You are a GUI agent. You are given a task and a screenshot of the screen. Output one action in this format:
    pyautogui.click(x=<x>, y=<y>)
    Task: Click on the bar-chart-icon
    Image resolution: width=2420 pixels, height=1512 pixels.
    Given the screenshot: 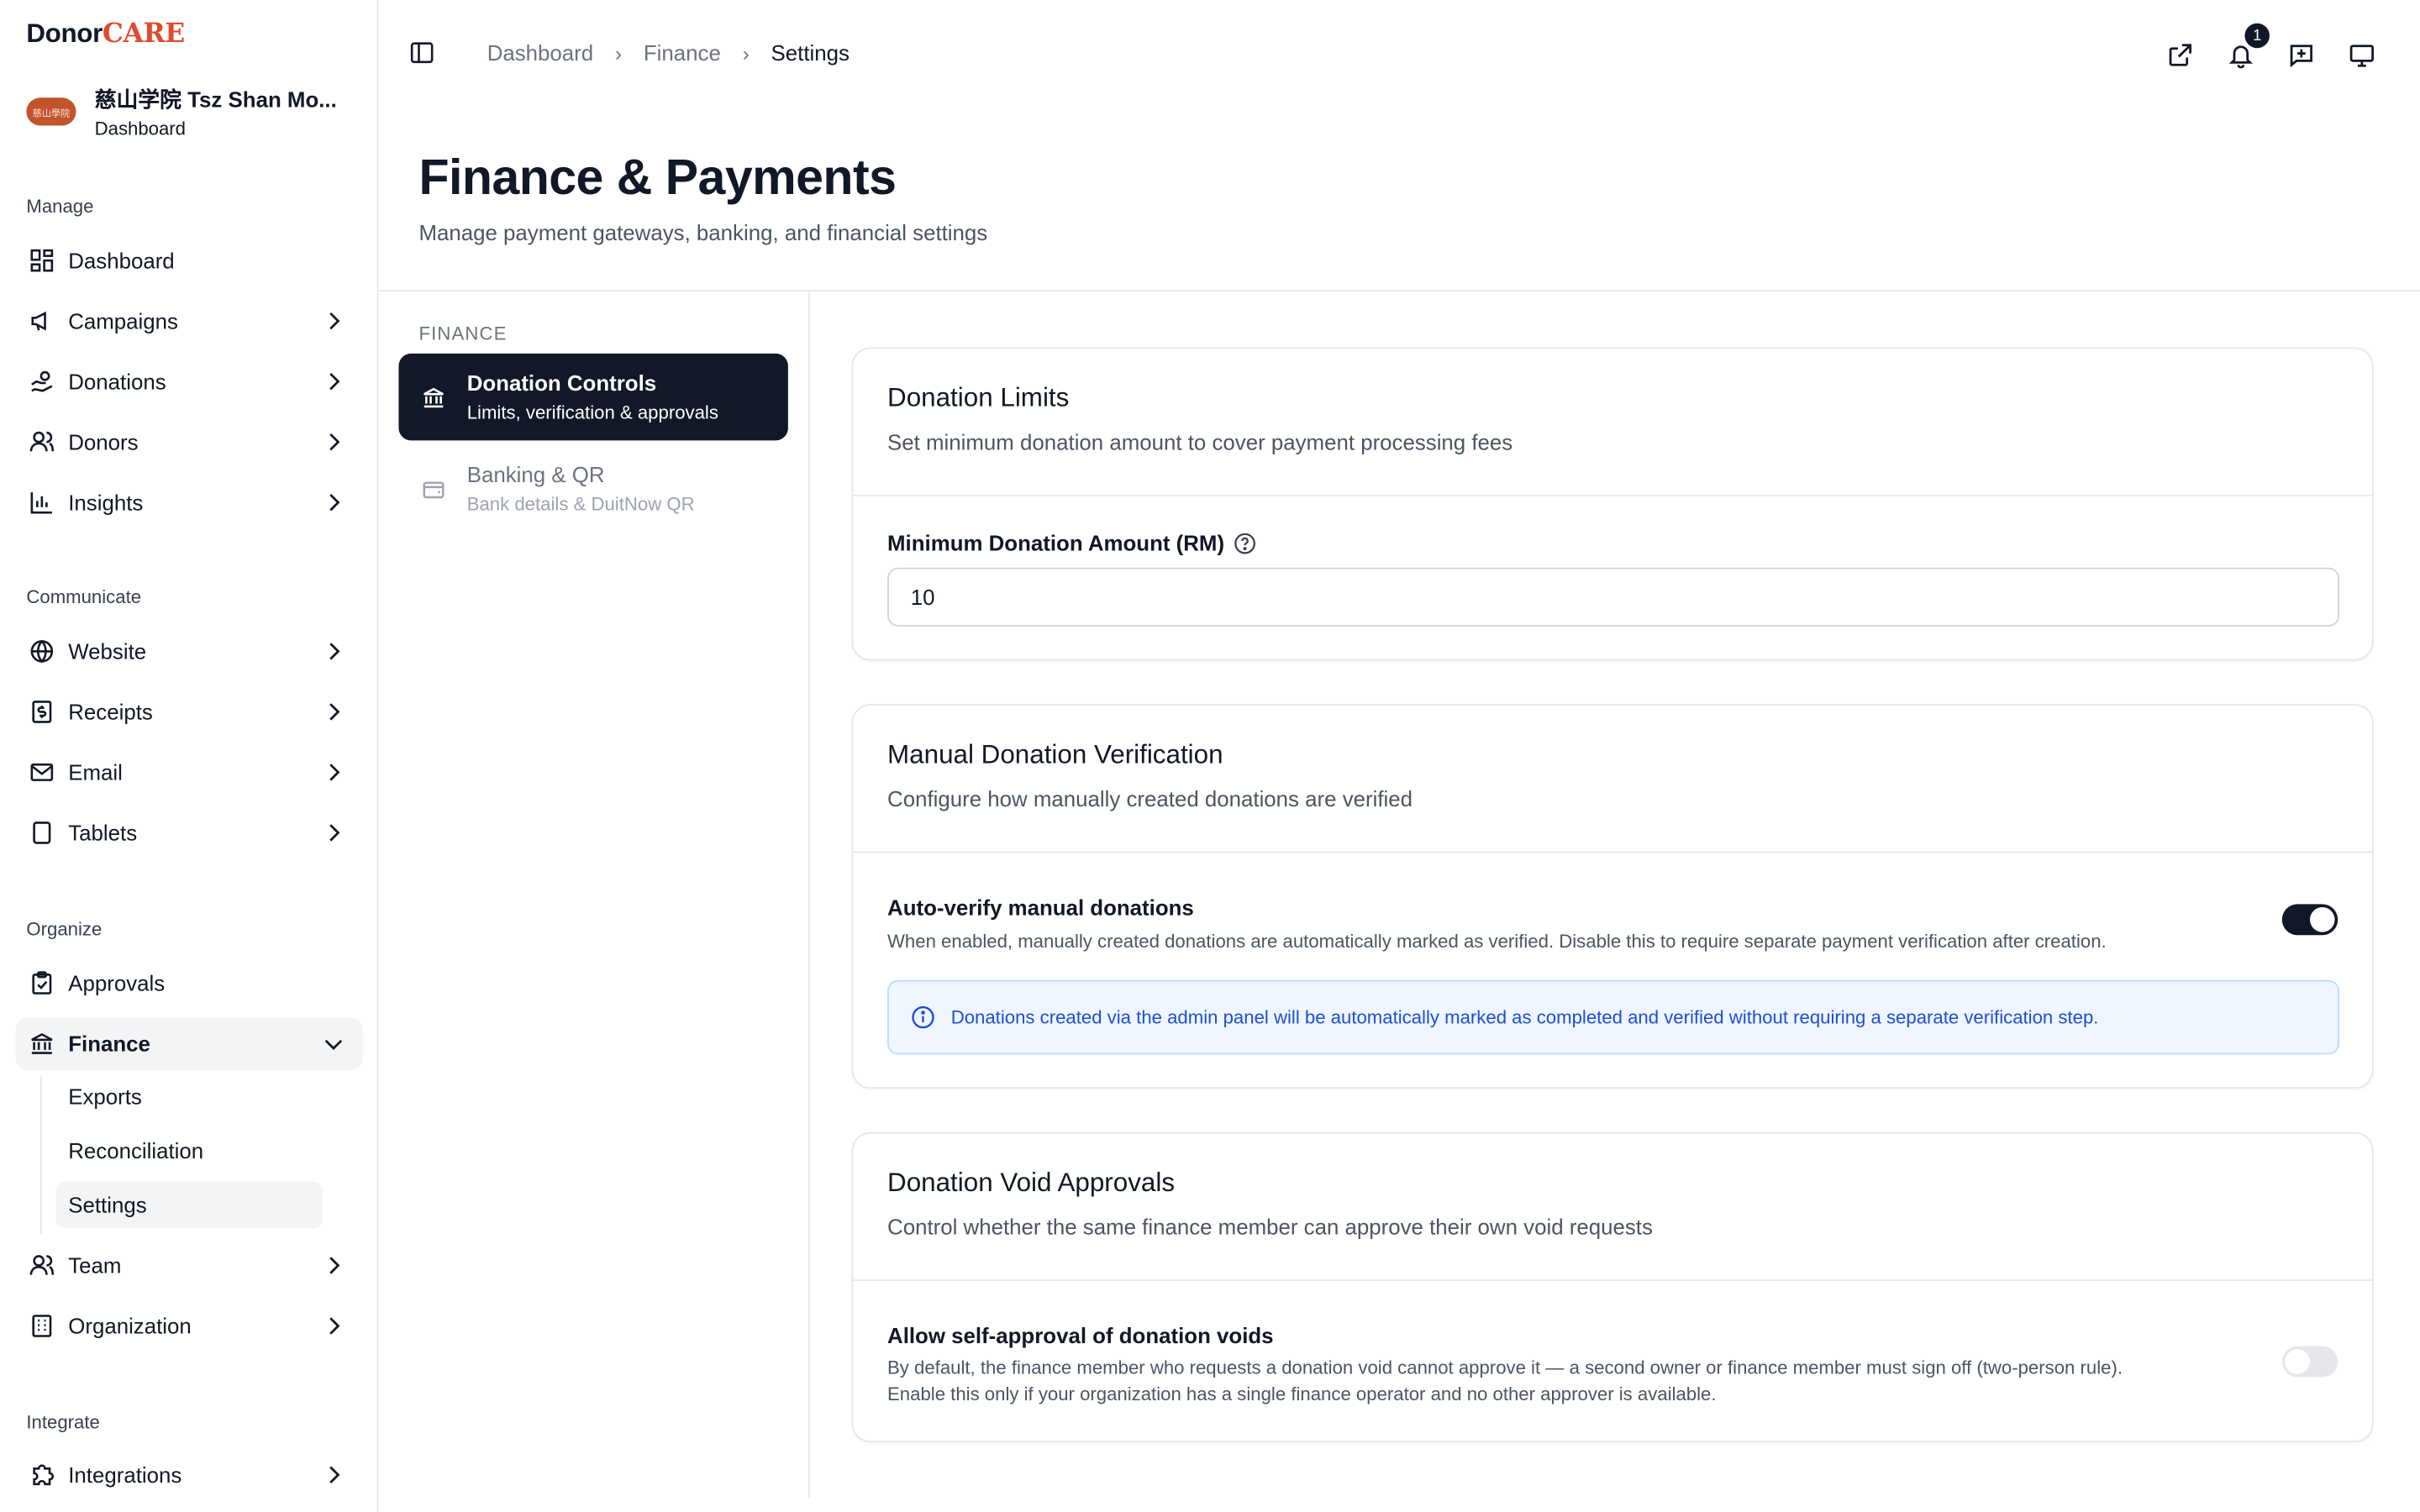 What is the action you would take?
    pyautogui.click(x=41, y=503)
    